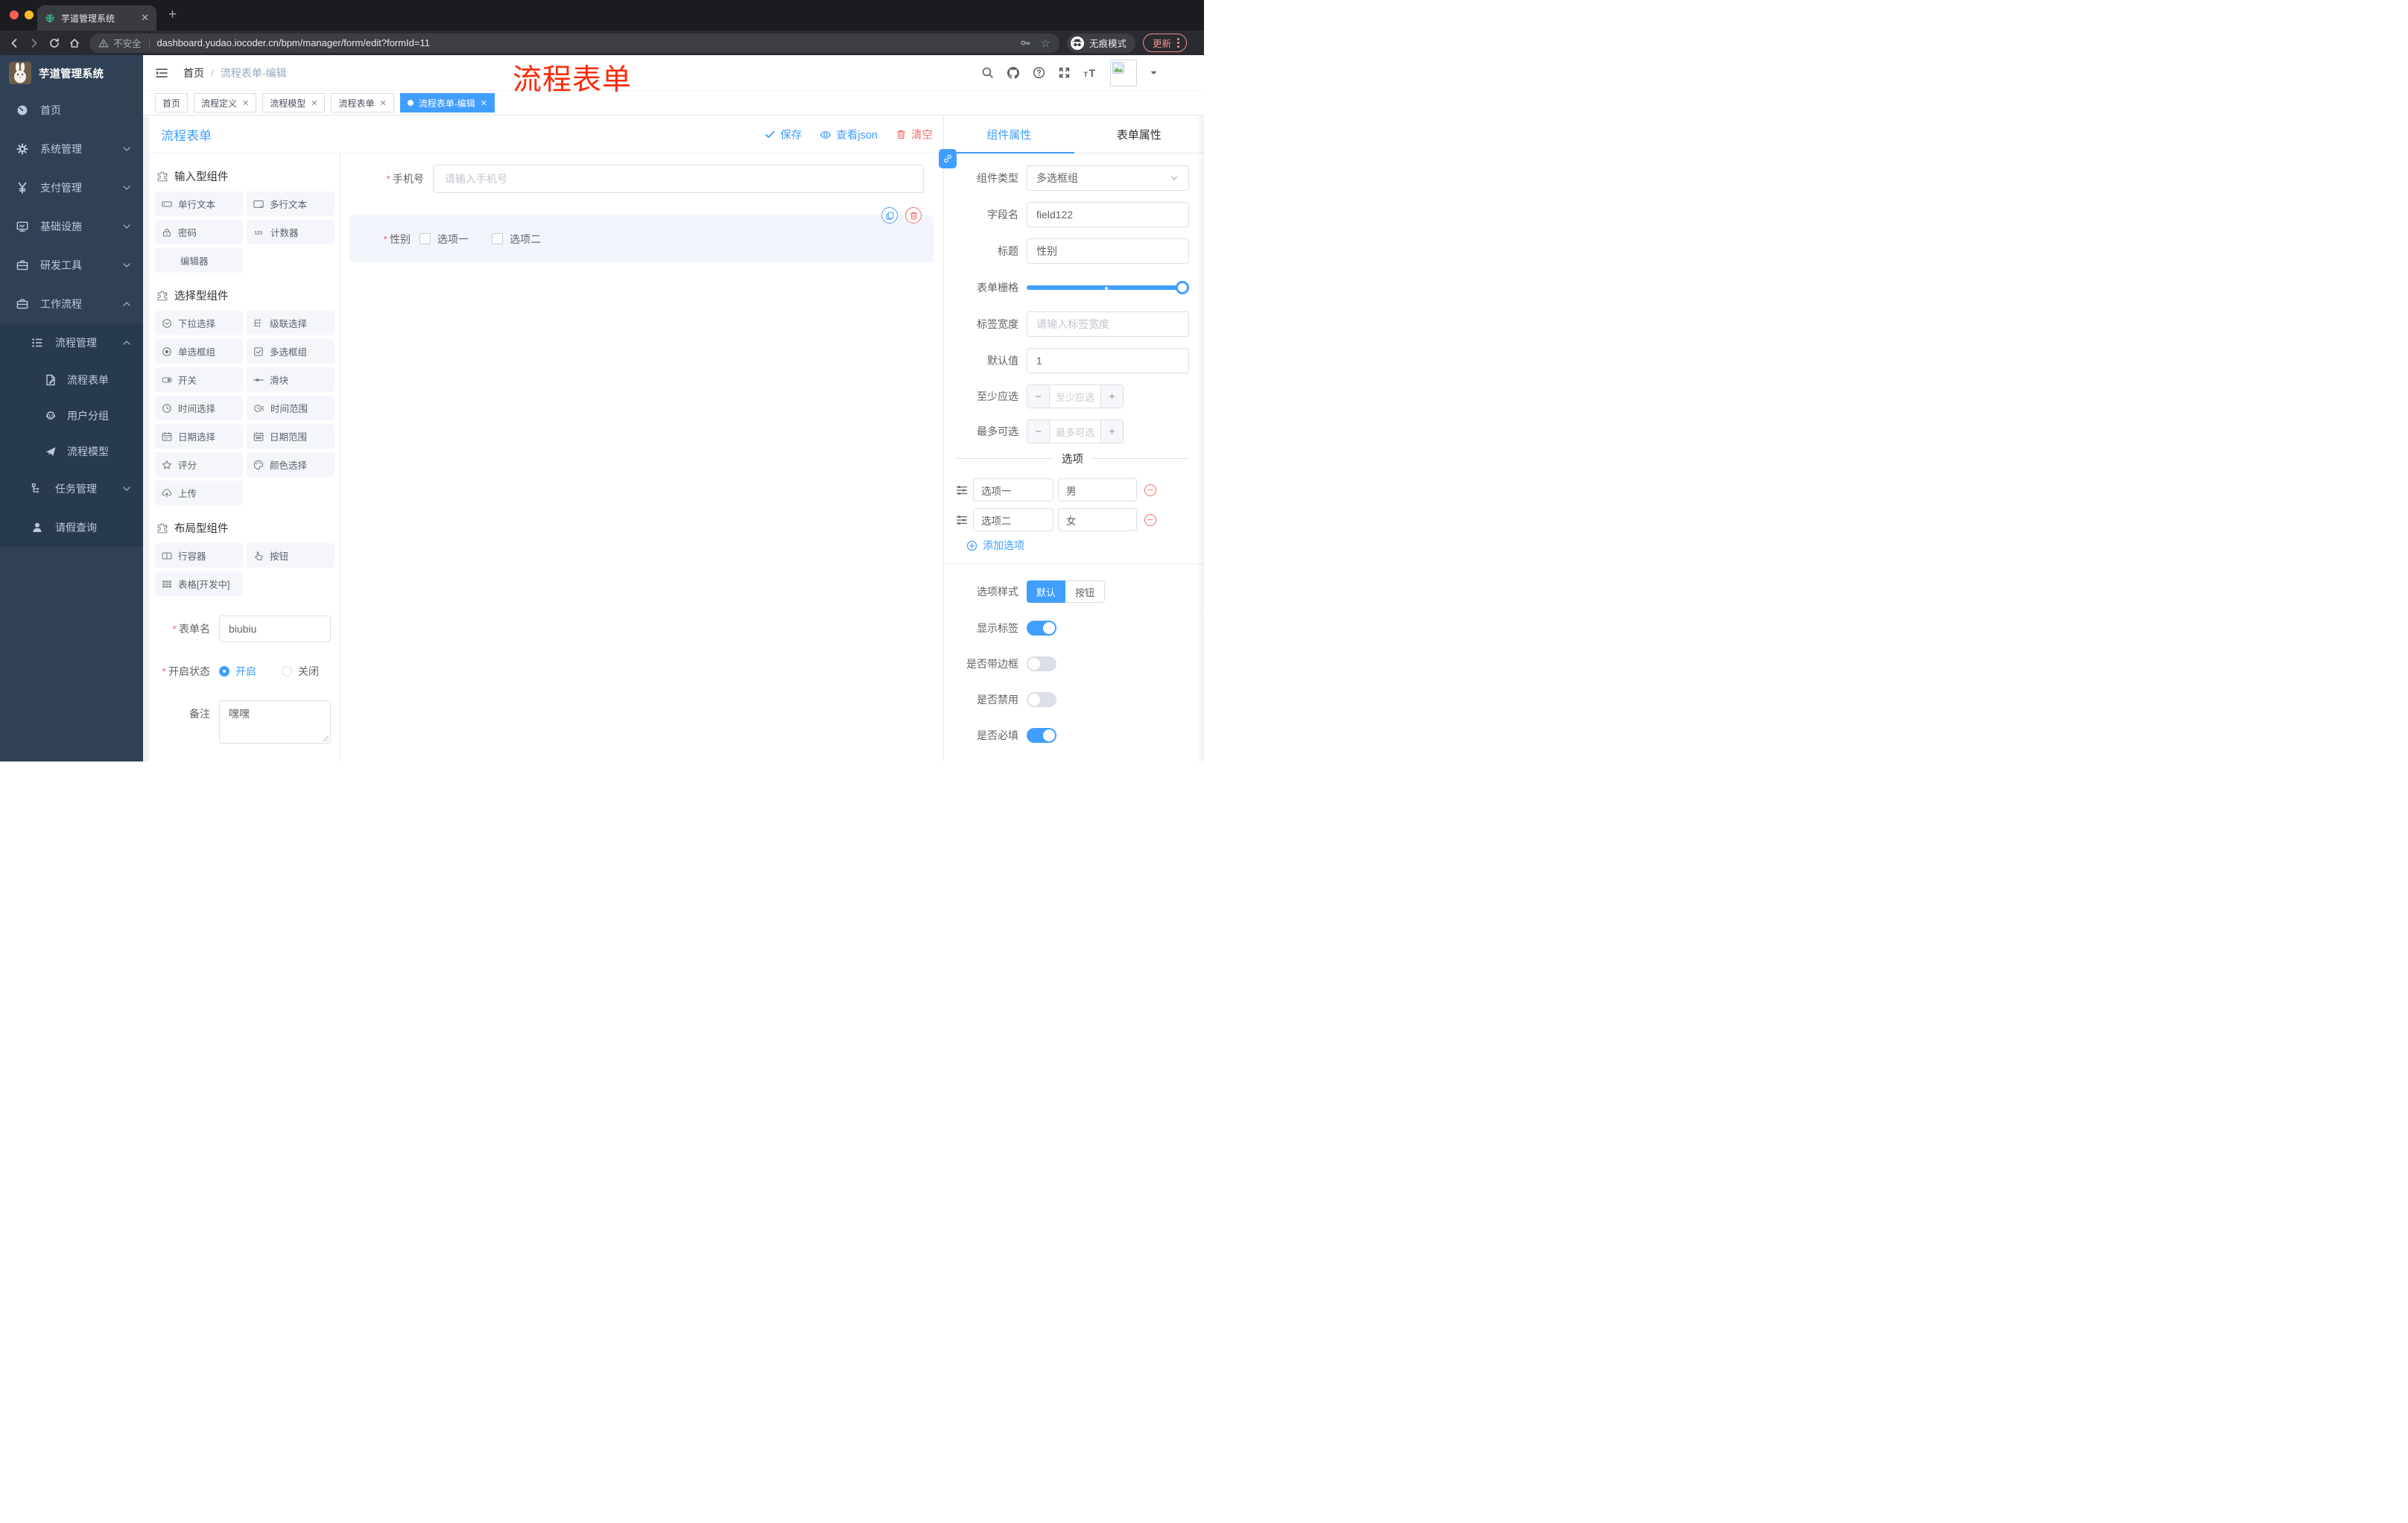  What do you see at coordinates (71, 227) in the screenshot?
I see `sidebar-item-infra: 基础设施` at bounding box center [71, 227].